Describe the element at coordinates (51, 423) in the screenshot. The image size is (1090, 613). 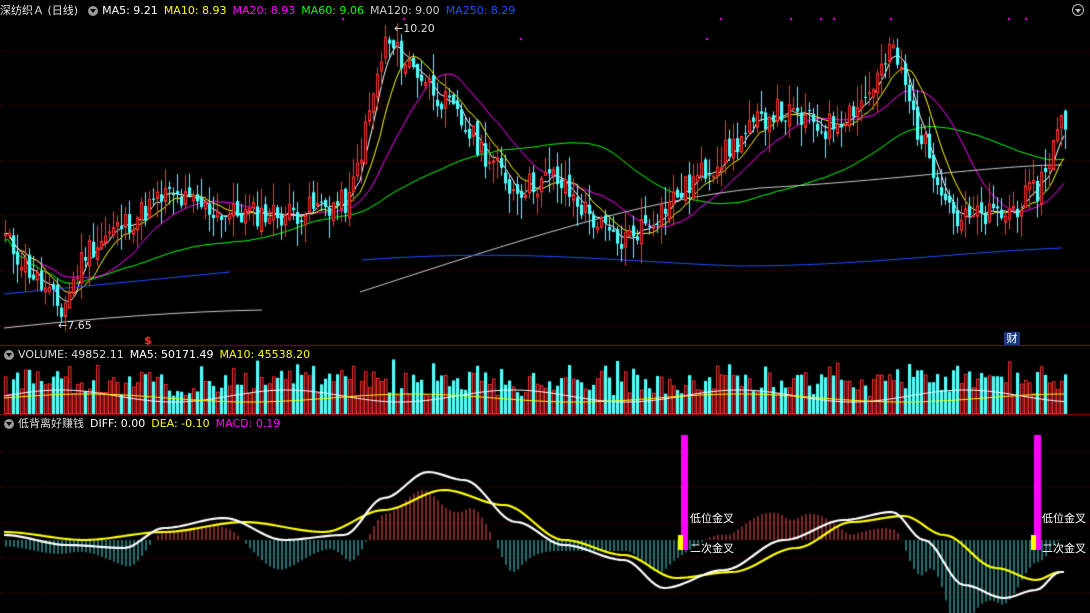
I see `macd-indicator-name: 低背离好赚钱` at that location.